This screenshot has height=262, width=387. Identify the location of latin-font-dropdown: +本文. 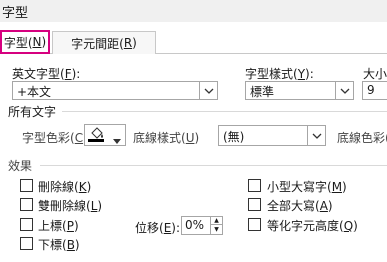
(115, 90).